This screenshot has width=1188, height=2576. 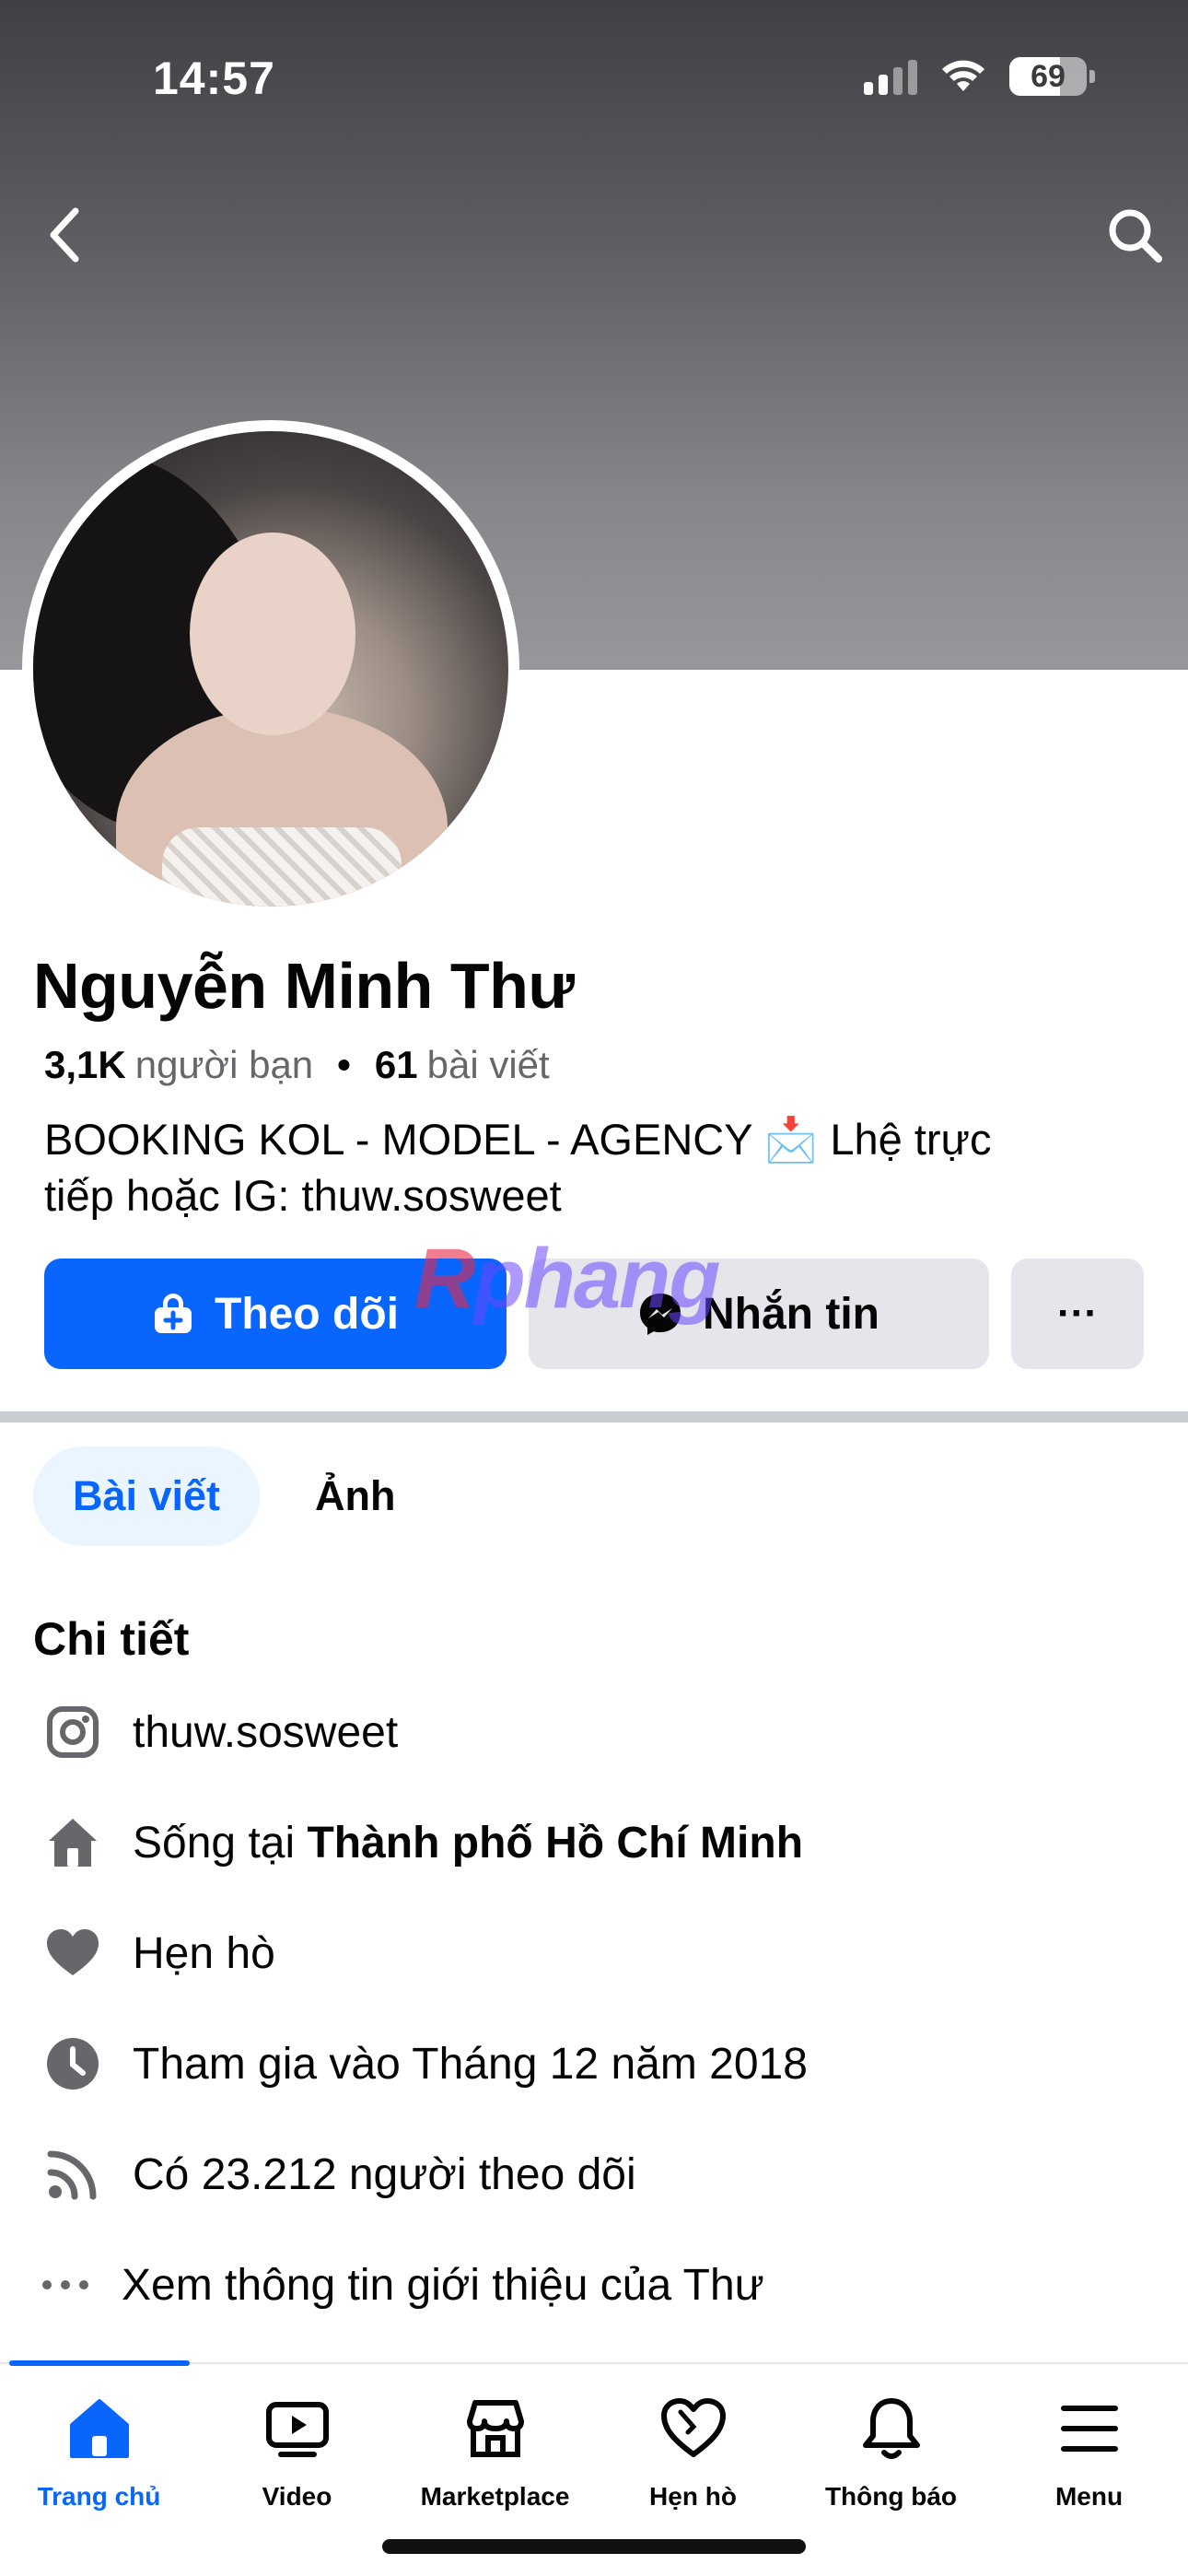 I want to click on instagram-handle: thuw.sosweet, so click(x=266, y=1732).